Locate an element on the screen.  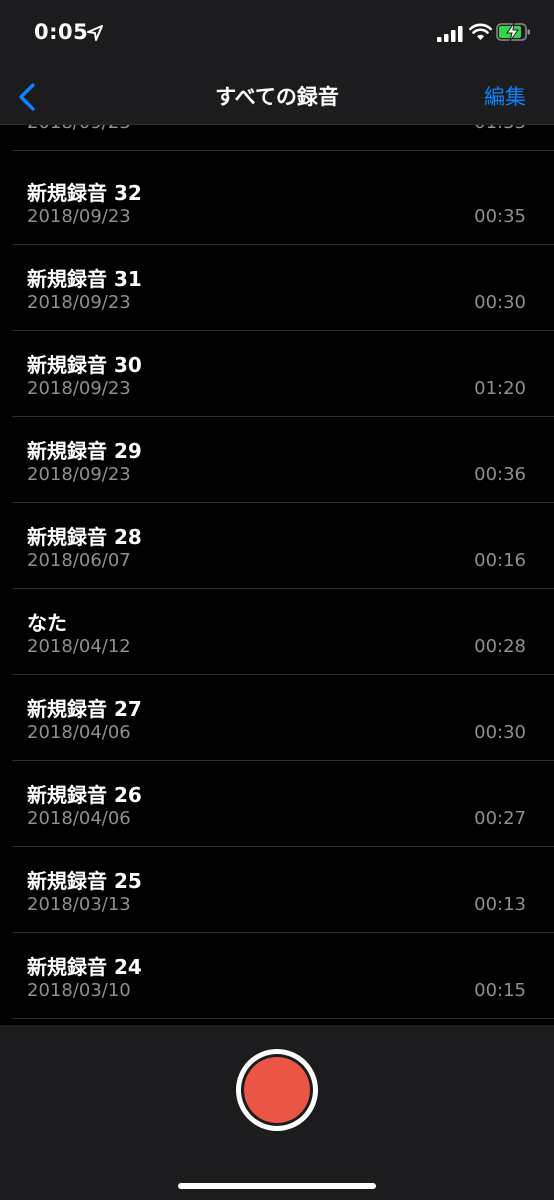
recording-row: なた 2018/04/12 00:28 is located at coordinates (277, 632).